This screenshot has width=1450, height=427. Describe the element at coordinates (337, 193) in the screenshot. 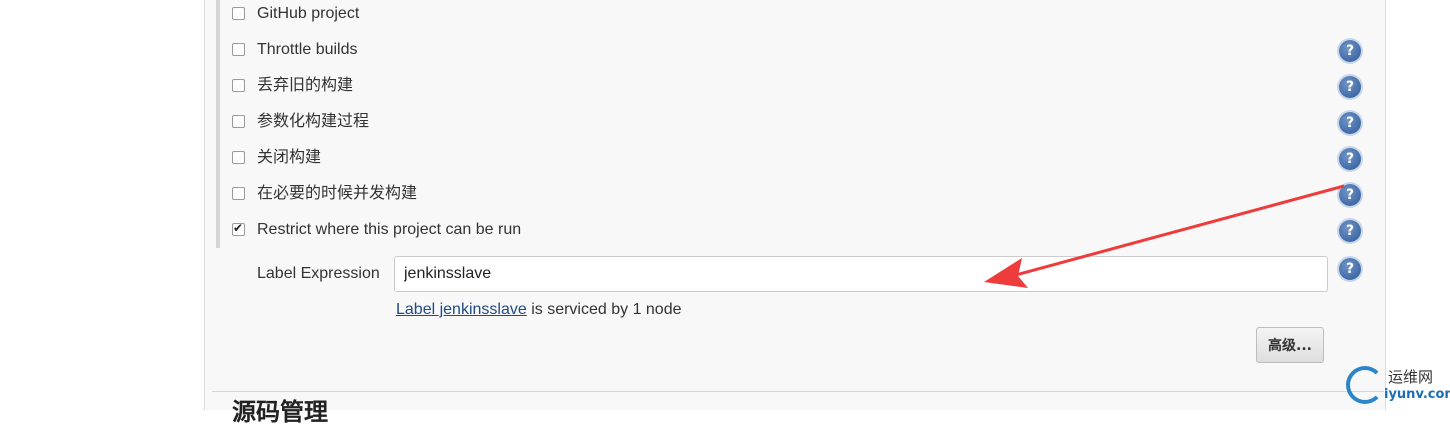

I see `option-label: 在必要的时候并发构建` at that location.